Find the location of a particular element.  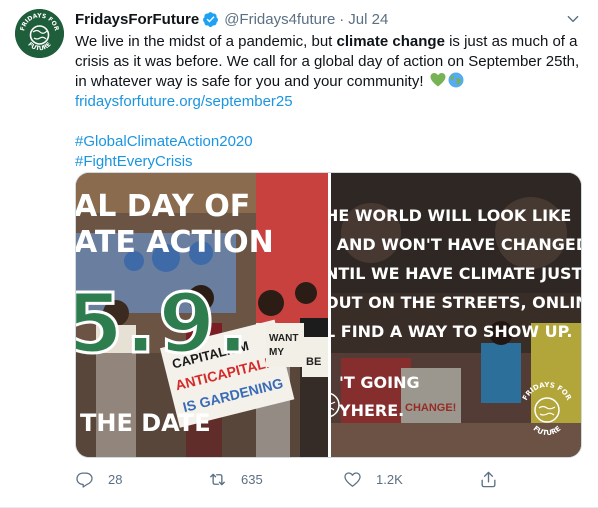

verified-badge-icon is located at coordinates (211, 19).